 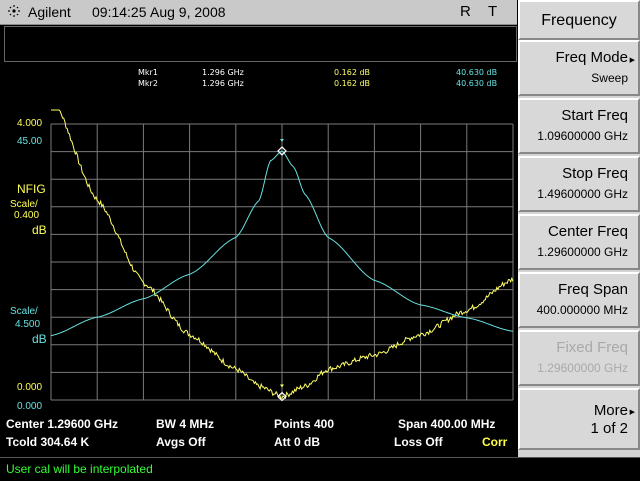 I want to click on softkey-label: More, so click(x=610, y=410).